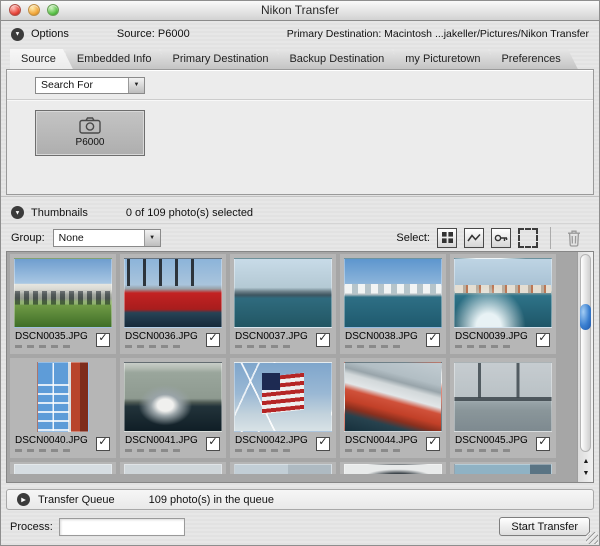  I want to click on triangle-down-icon: ▼, so click(152, 237).